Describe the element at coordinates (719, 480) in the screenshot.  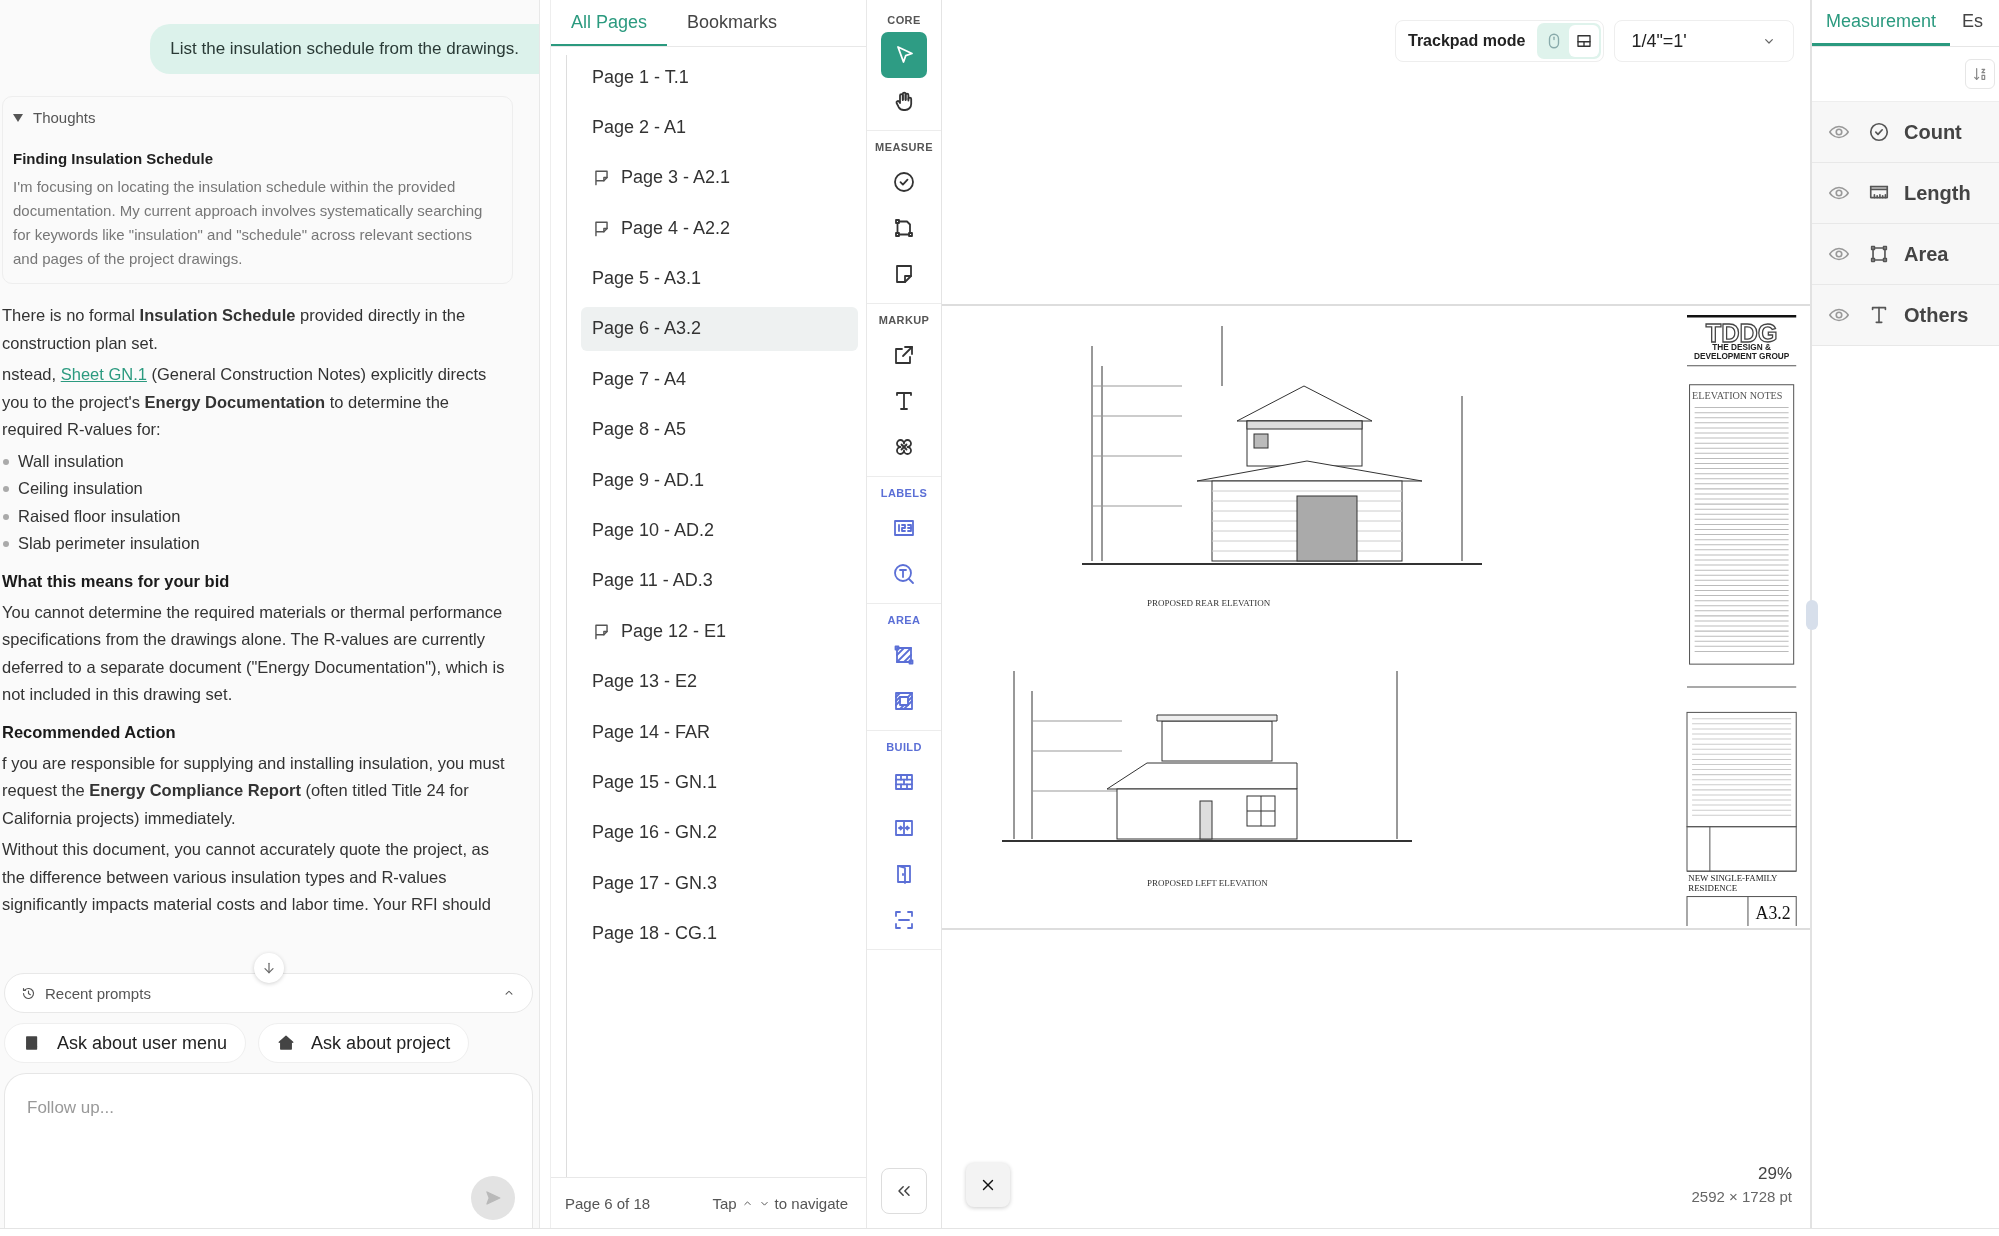
I see `page-item: Page 9 - AD.1` at that location.